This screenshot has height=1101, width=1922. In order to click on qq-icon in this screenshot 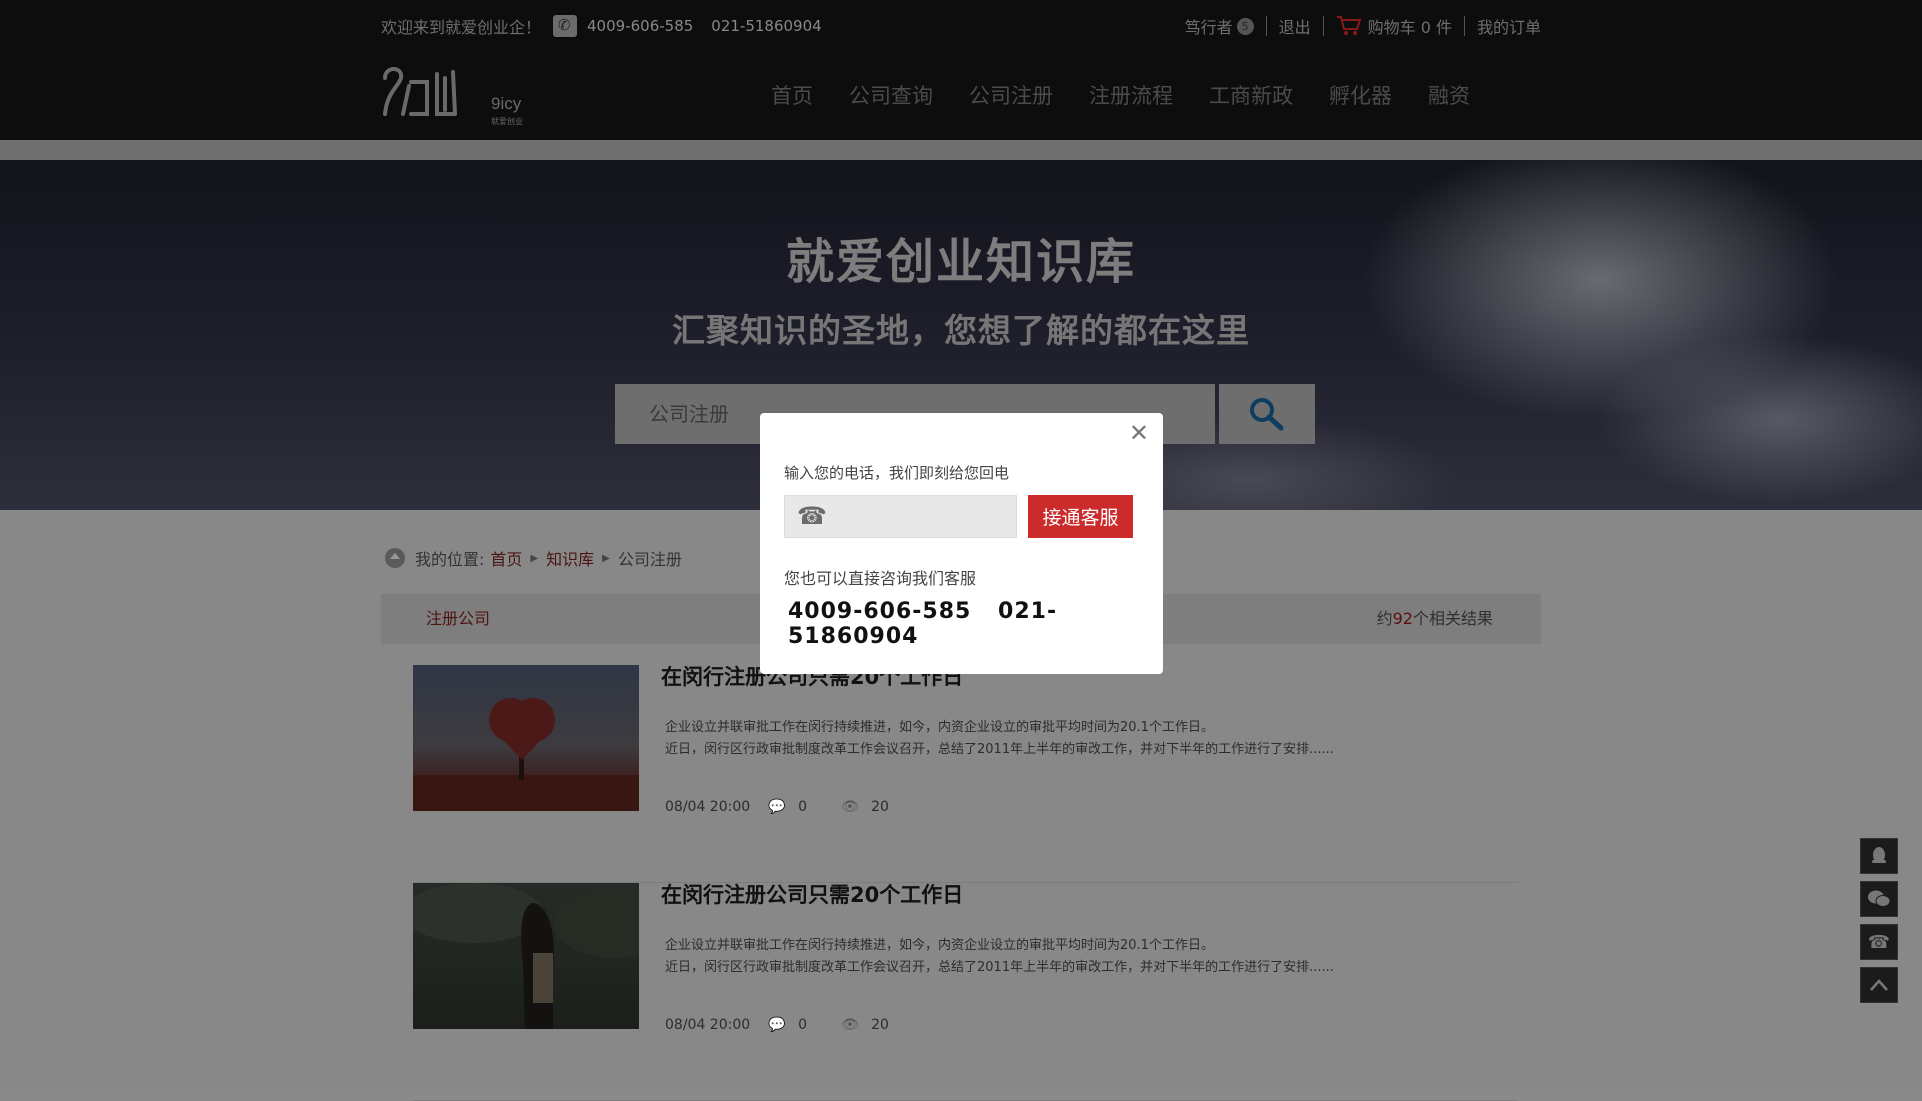, I will do `click(1879, 856)`.